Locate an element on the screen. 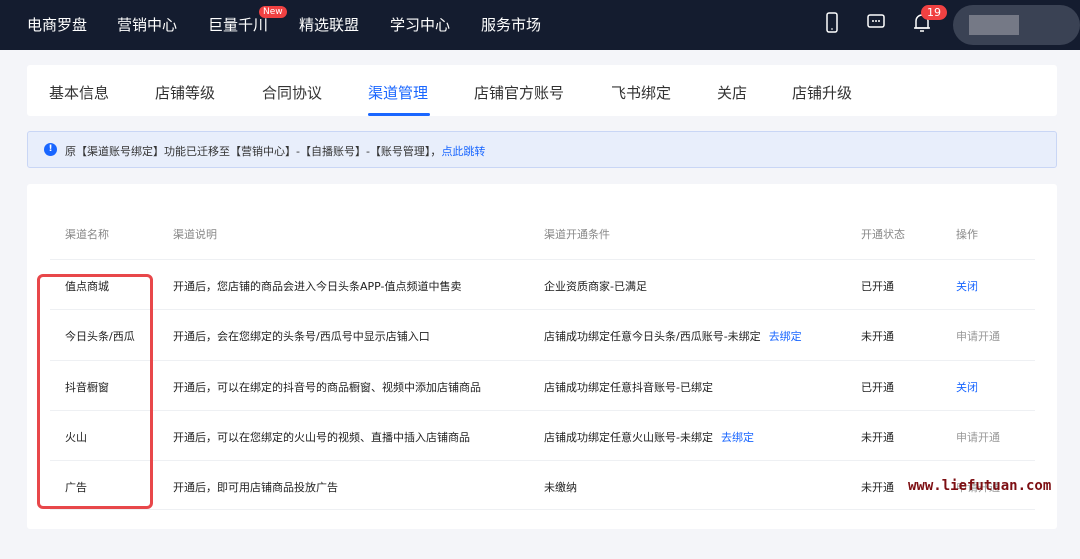 This screenshot has height=559, width=1080. table-row: 广告 开通后，即可用店铺商品投放广告 未缴纳 未开通 申请开通 is located at coordinates (542, 485).